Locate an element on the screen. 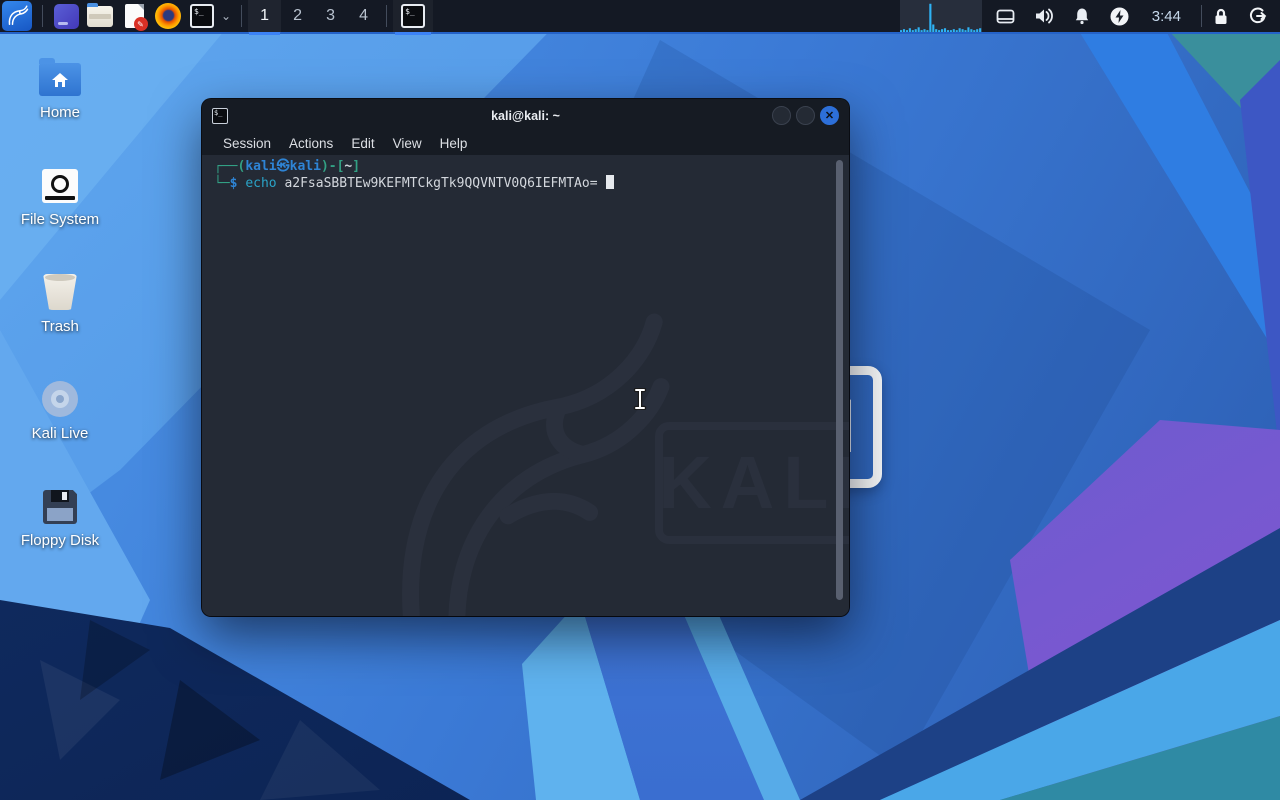 This screenshot has height=800, width=1280. terminal-menubar: Session Actions Edit View Help is located at coordinates (525, 143).